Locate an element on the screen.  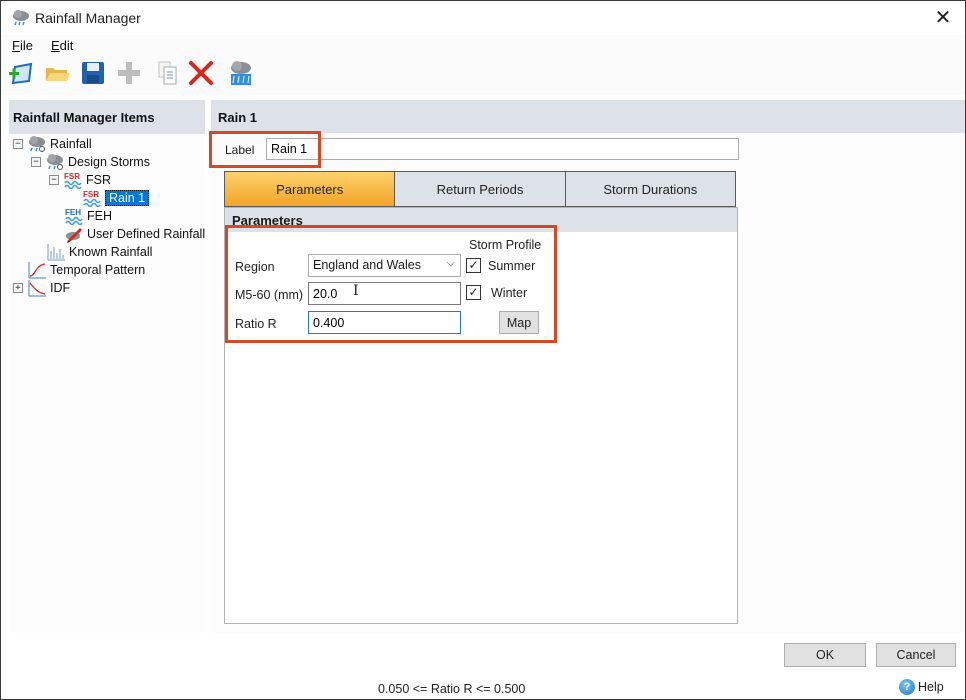
m560-label: M5-60 (mm) is located at coordinates (269, 295).